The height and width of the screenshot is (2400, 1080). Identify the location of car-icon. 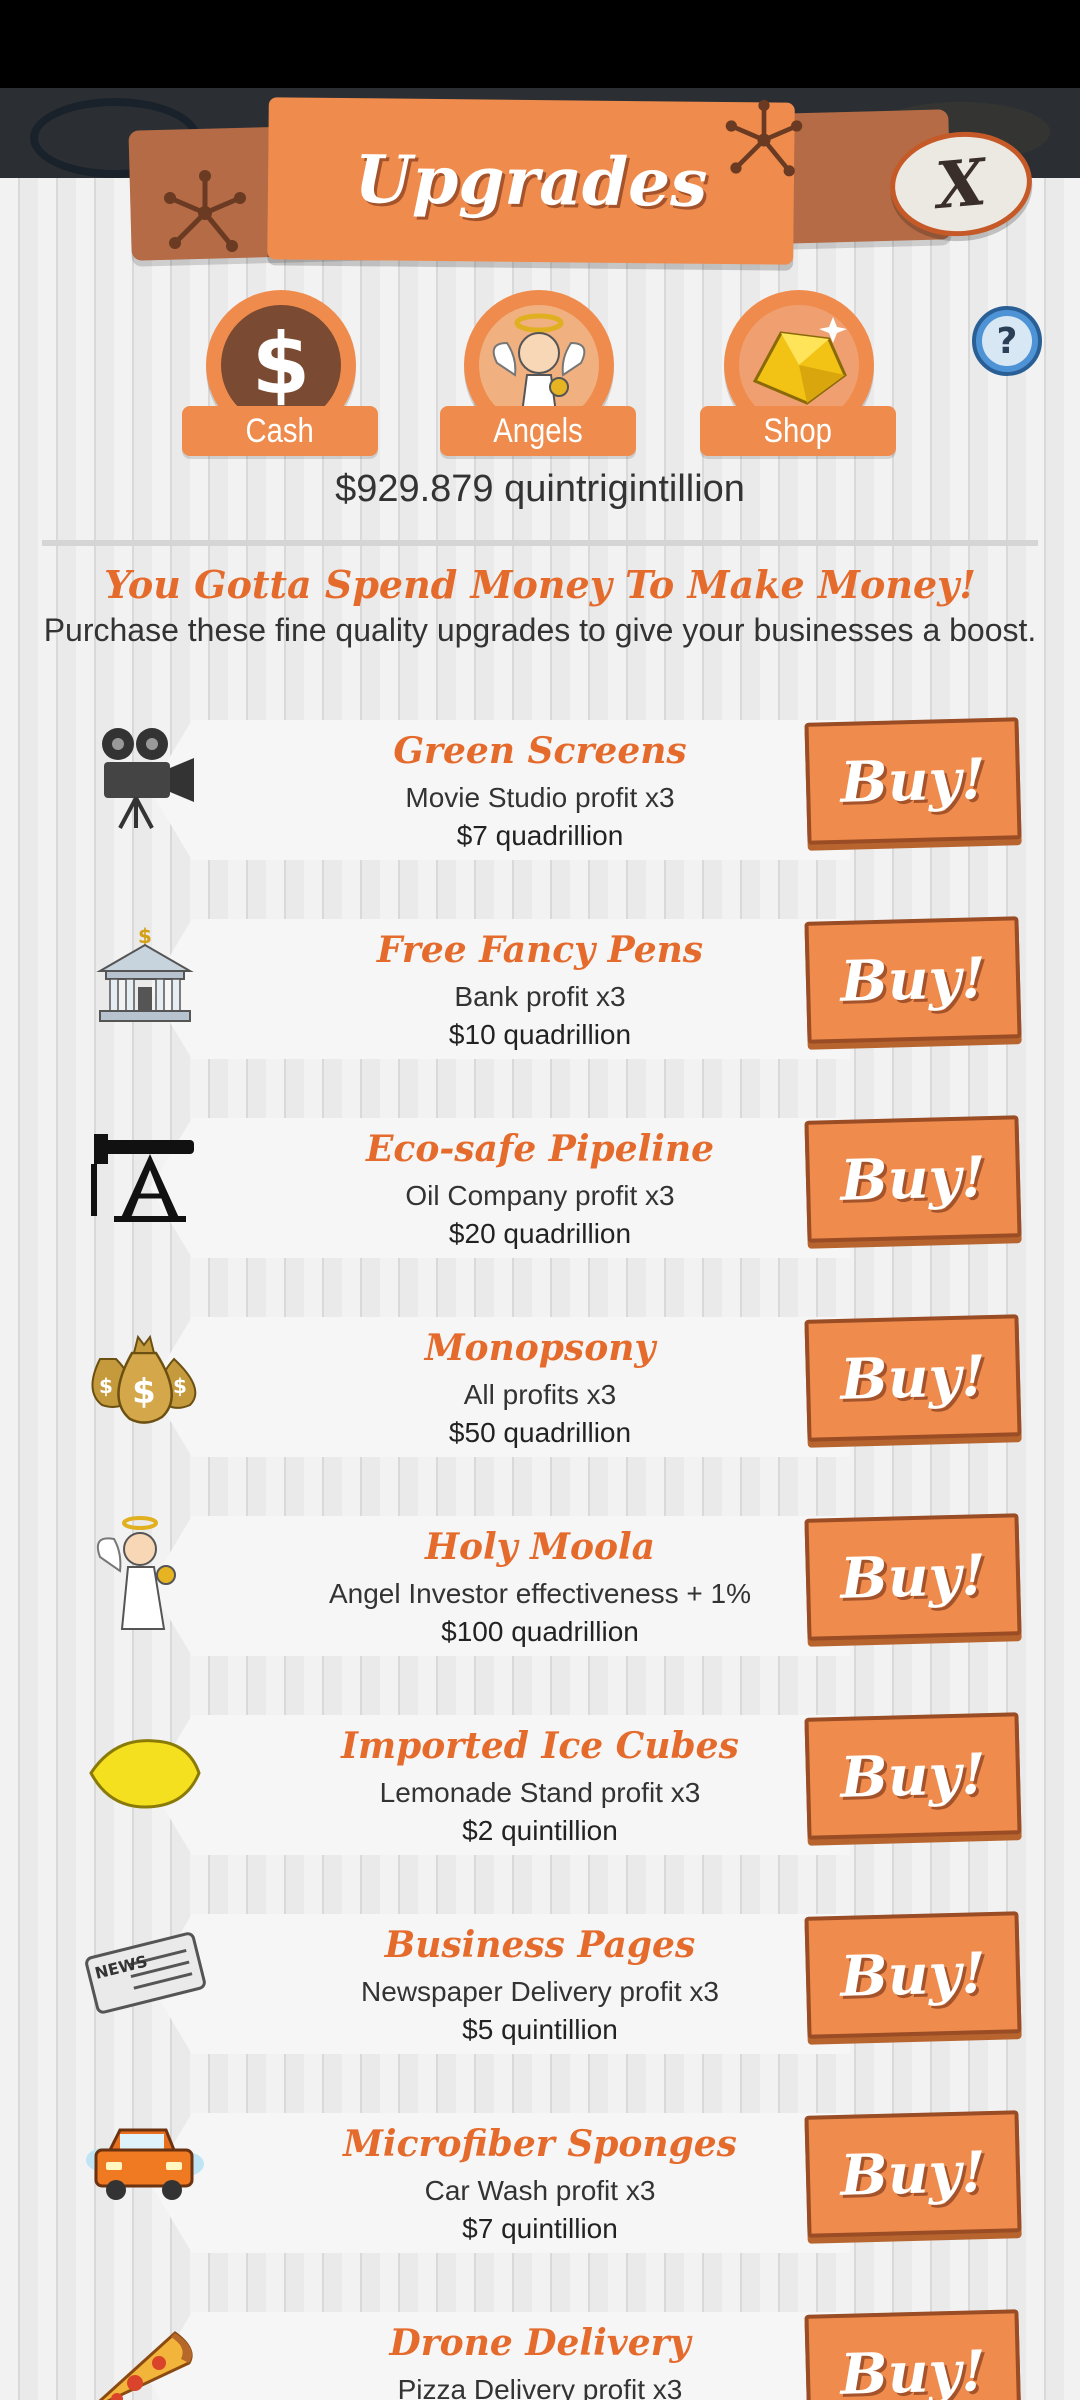
(145, 2170).